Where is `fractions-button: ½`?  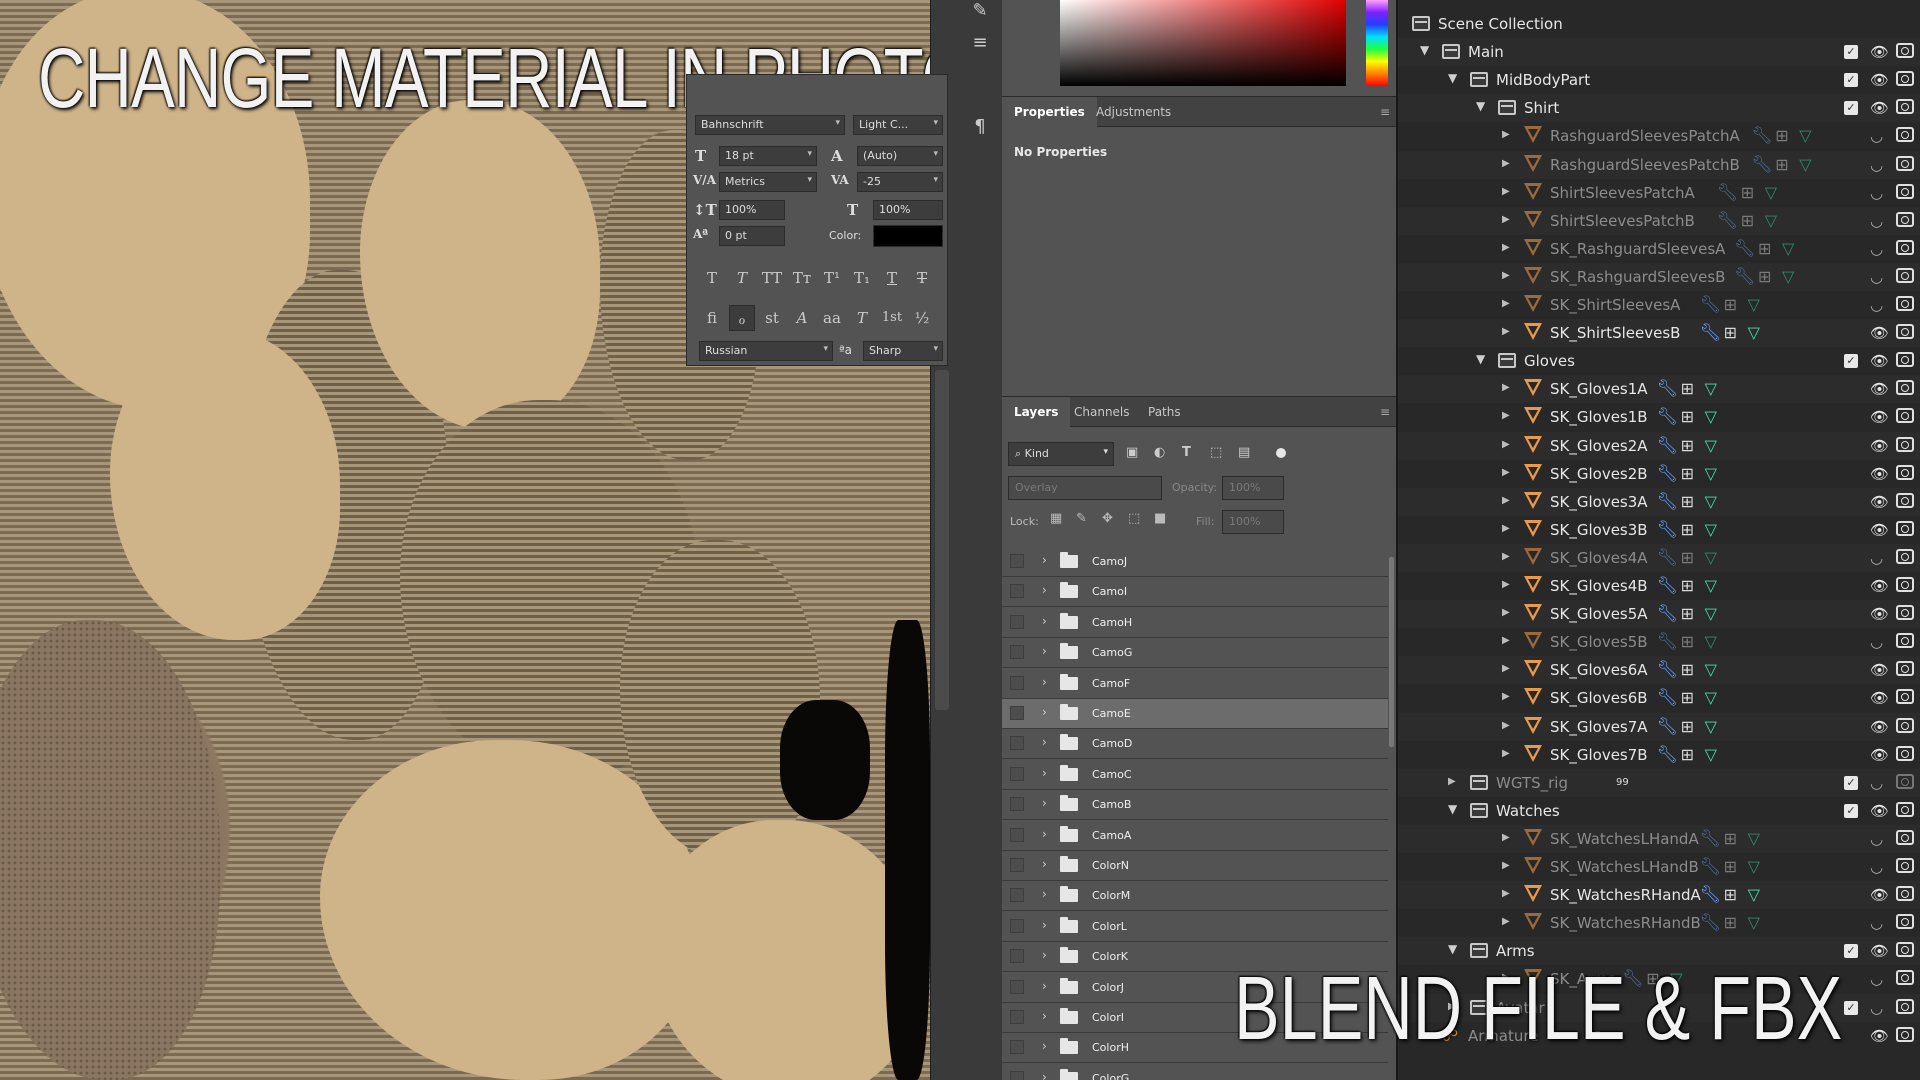 fractions-button: ½ is located at coordinates (922, 318).